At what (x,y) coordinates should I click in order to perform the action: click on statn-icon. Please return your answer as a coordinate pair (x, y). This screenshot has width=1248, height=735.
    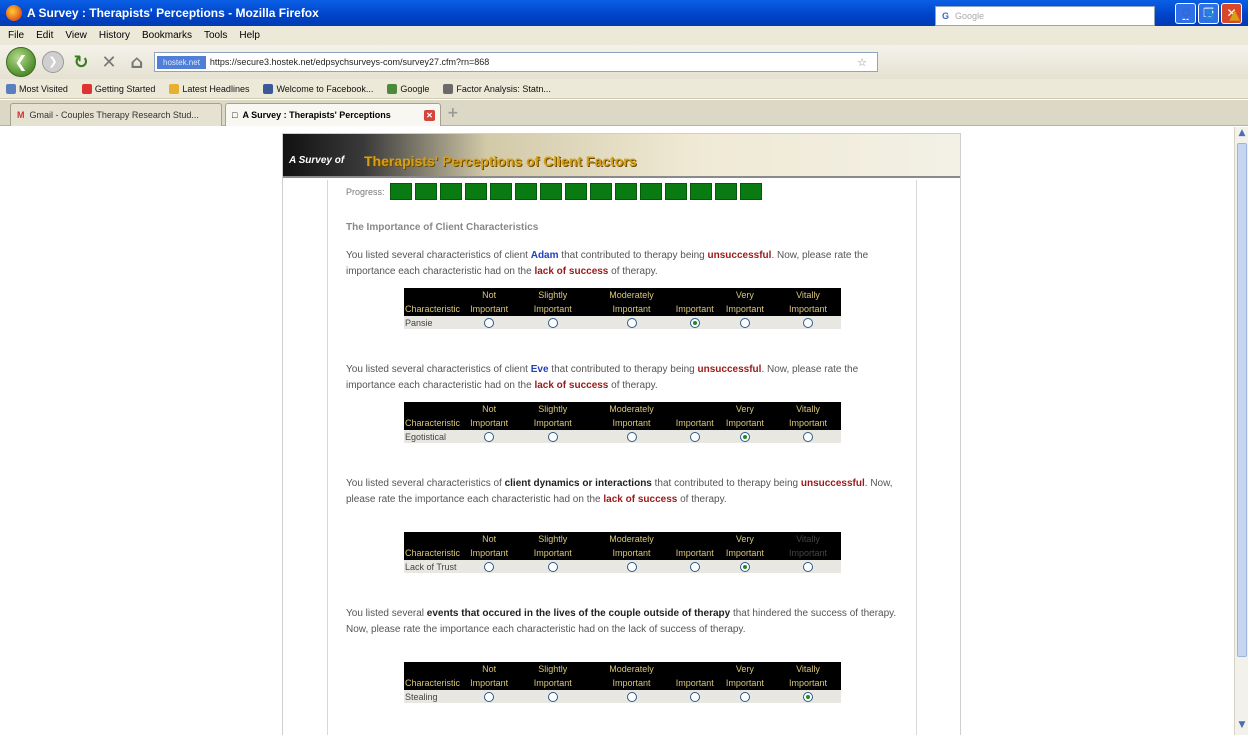
    Looking at the image, I should click on (448, 88).